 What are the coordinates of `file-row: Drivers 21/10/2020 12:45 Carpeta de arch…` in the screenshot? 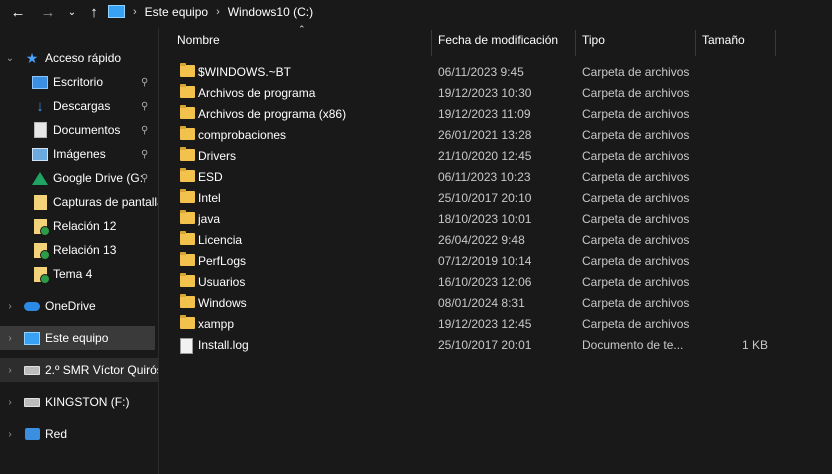 It's located at (468, 156).